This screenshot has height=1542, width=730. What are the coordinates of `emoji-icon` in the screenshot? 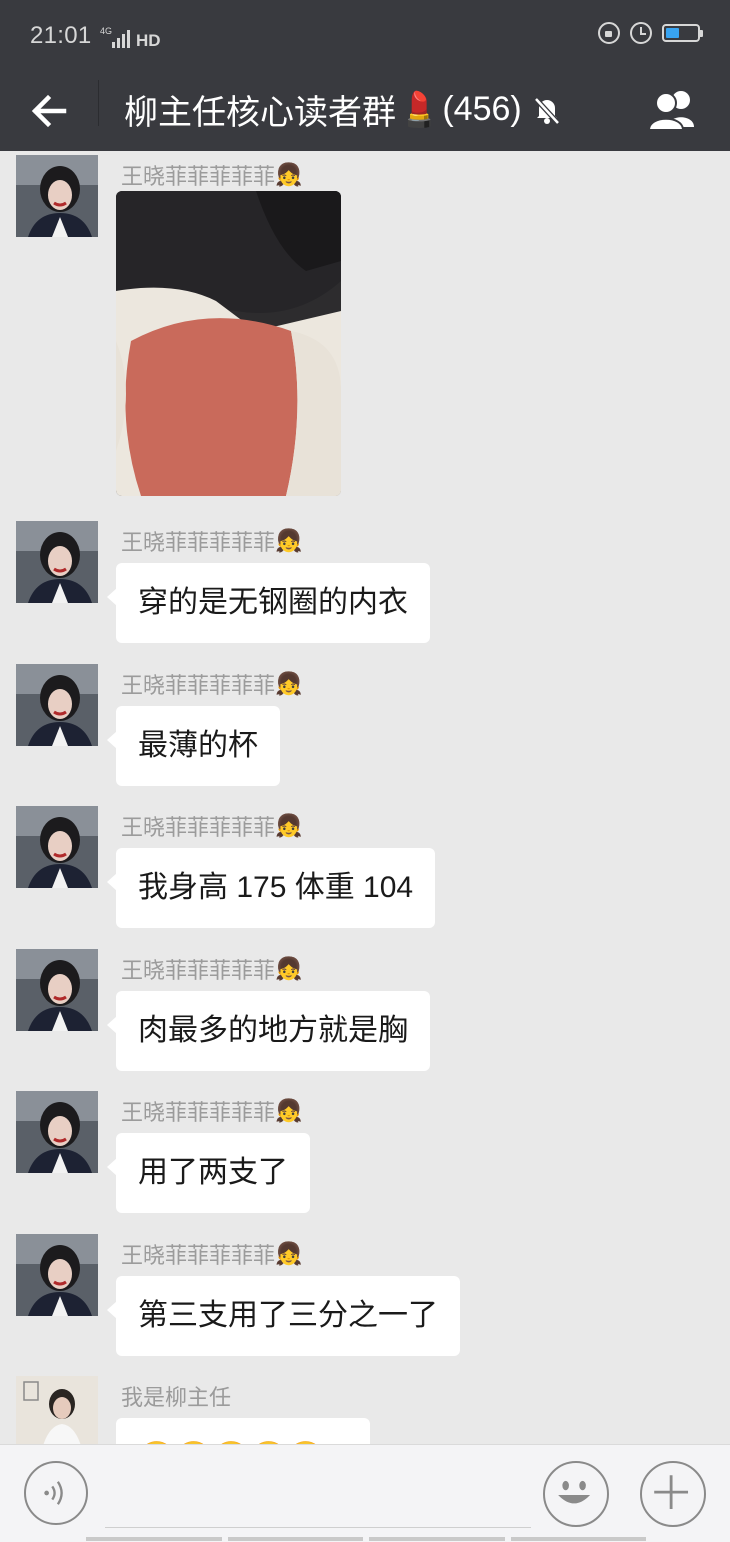 It's located at (576, 1494).